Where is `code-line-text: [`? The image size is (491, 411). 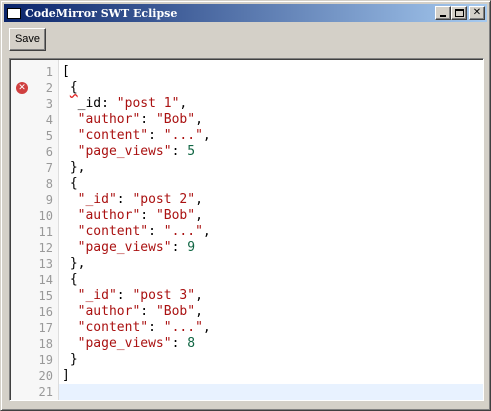 code-line-text: [ is located at coordinates (66, 72).